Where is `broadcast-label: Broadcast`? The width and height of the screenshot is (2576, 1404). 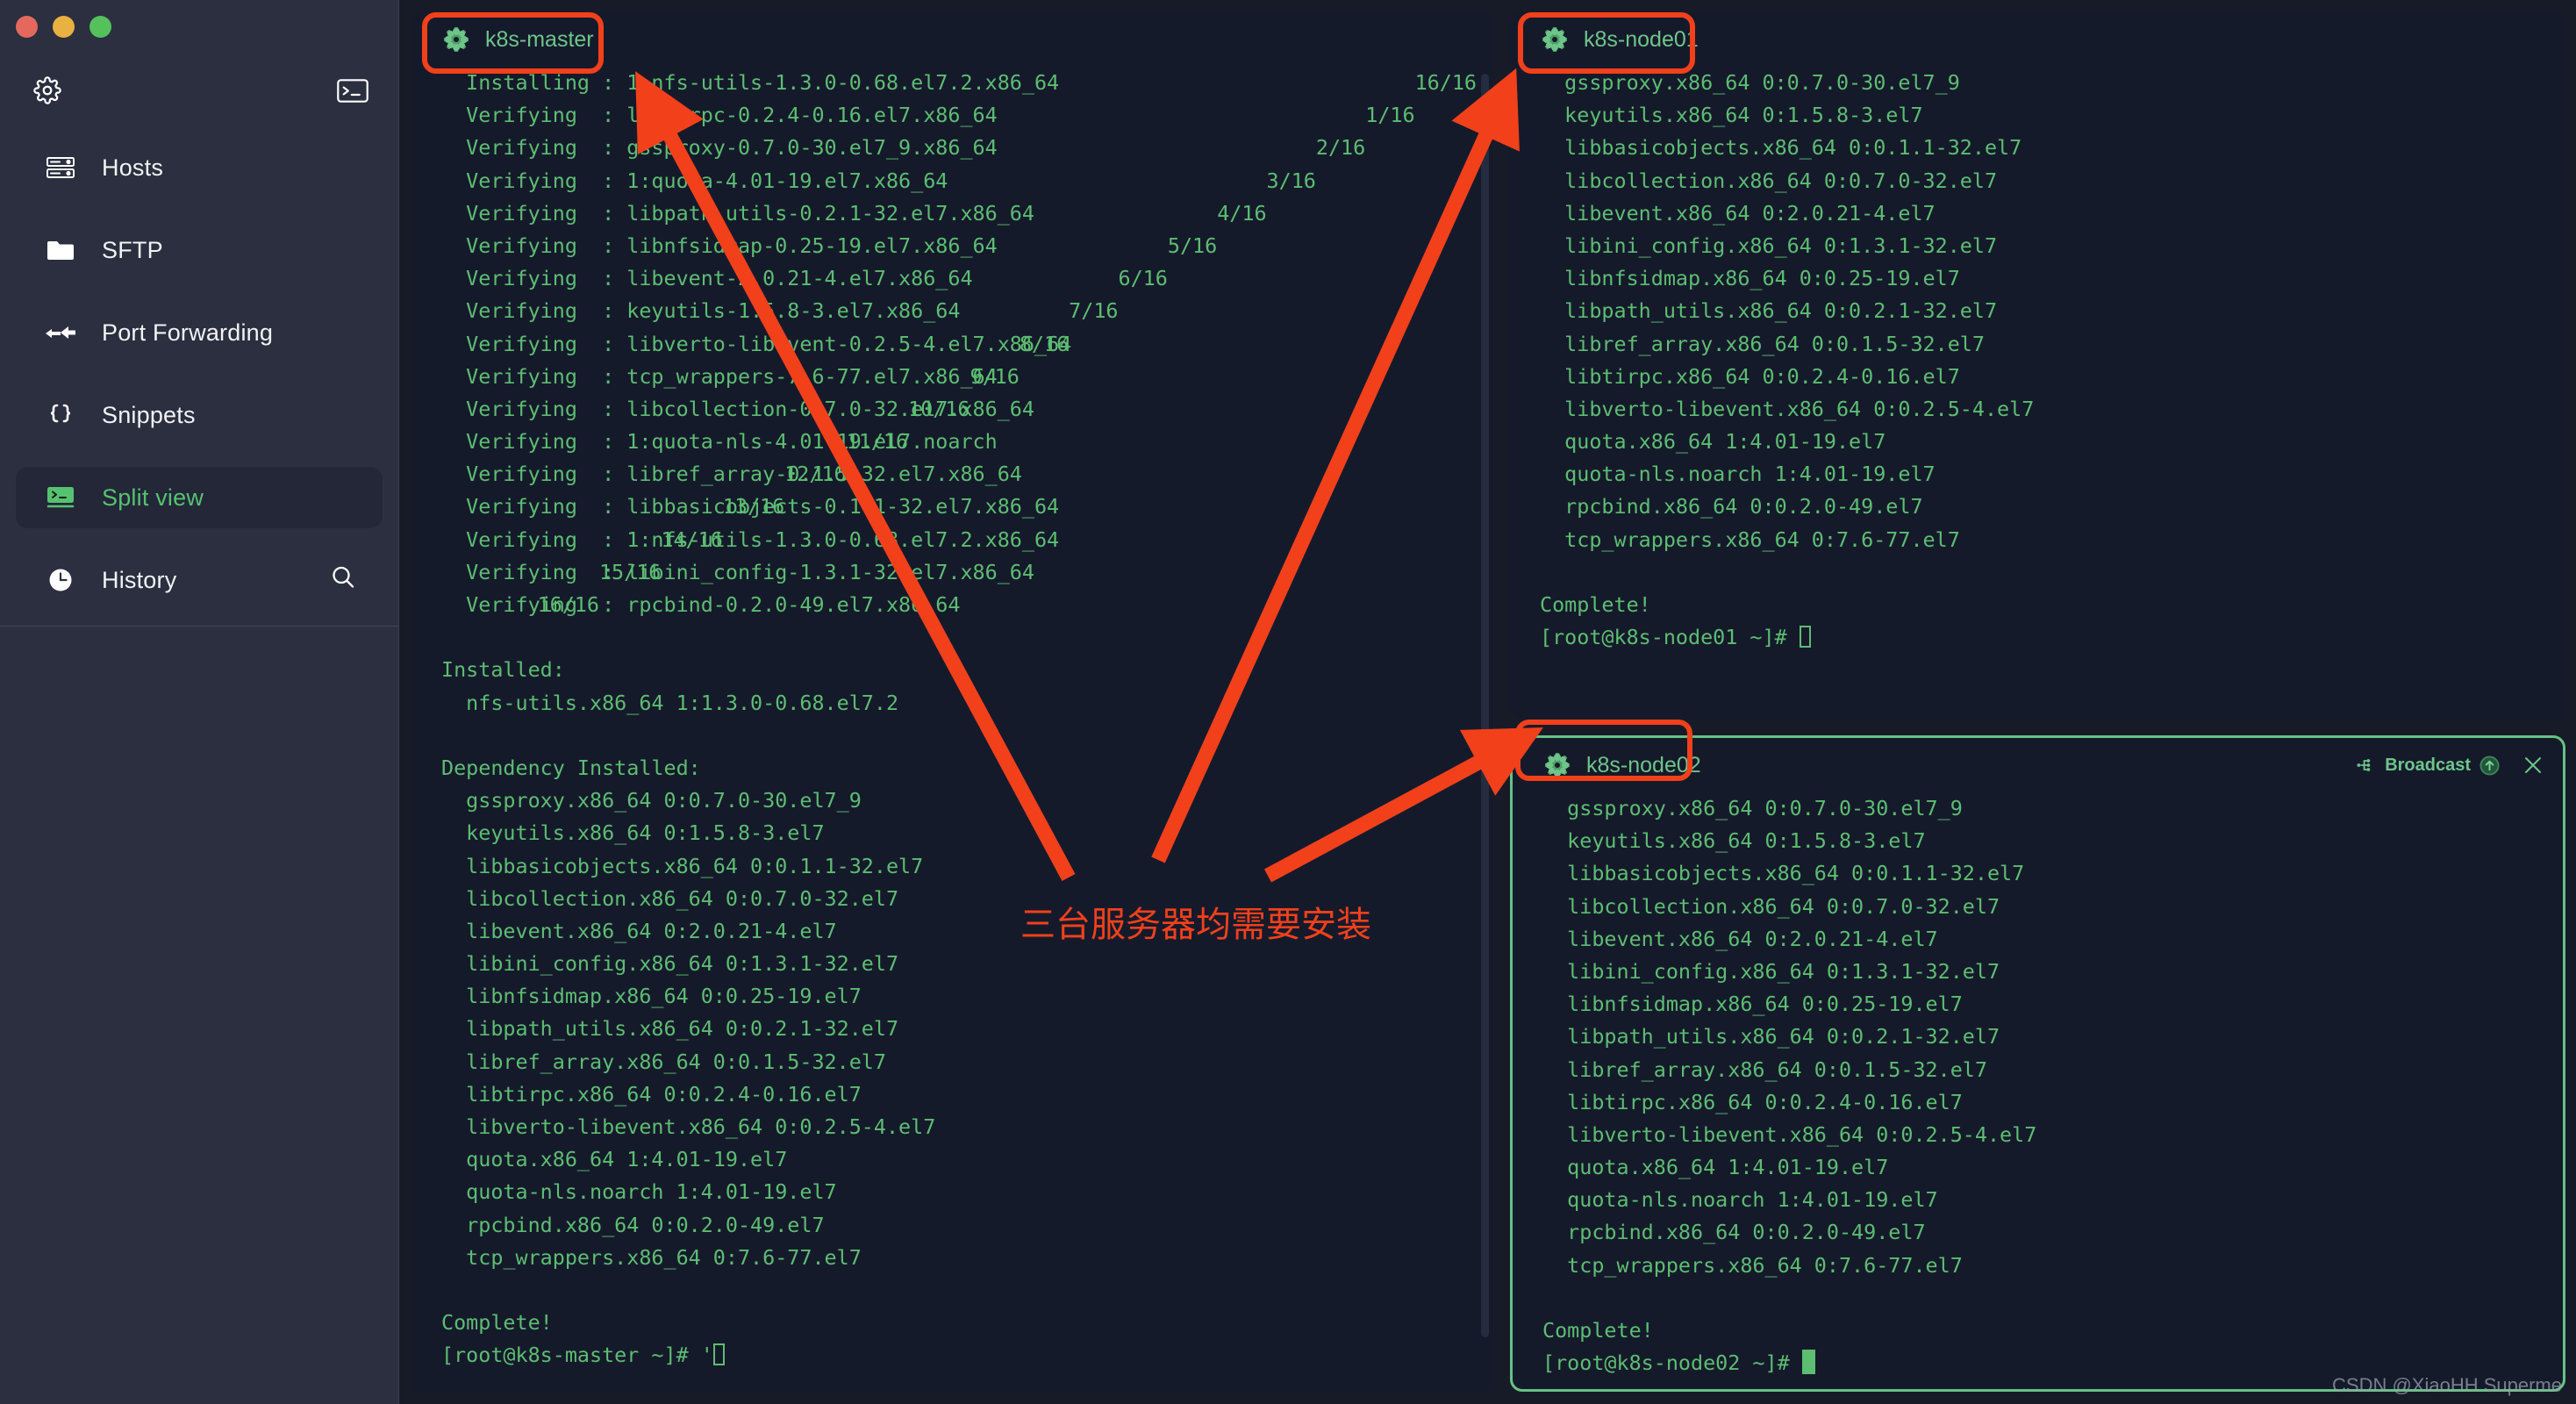 broadcast-label: Broadcast is located at coordinates (2428, 765).